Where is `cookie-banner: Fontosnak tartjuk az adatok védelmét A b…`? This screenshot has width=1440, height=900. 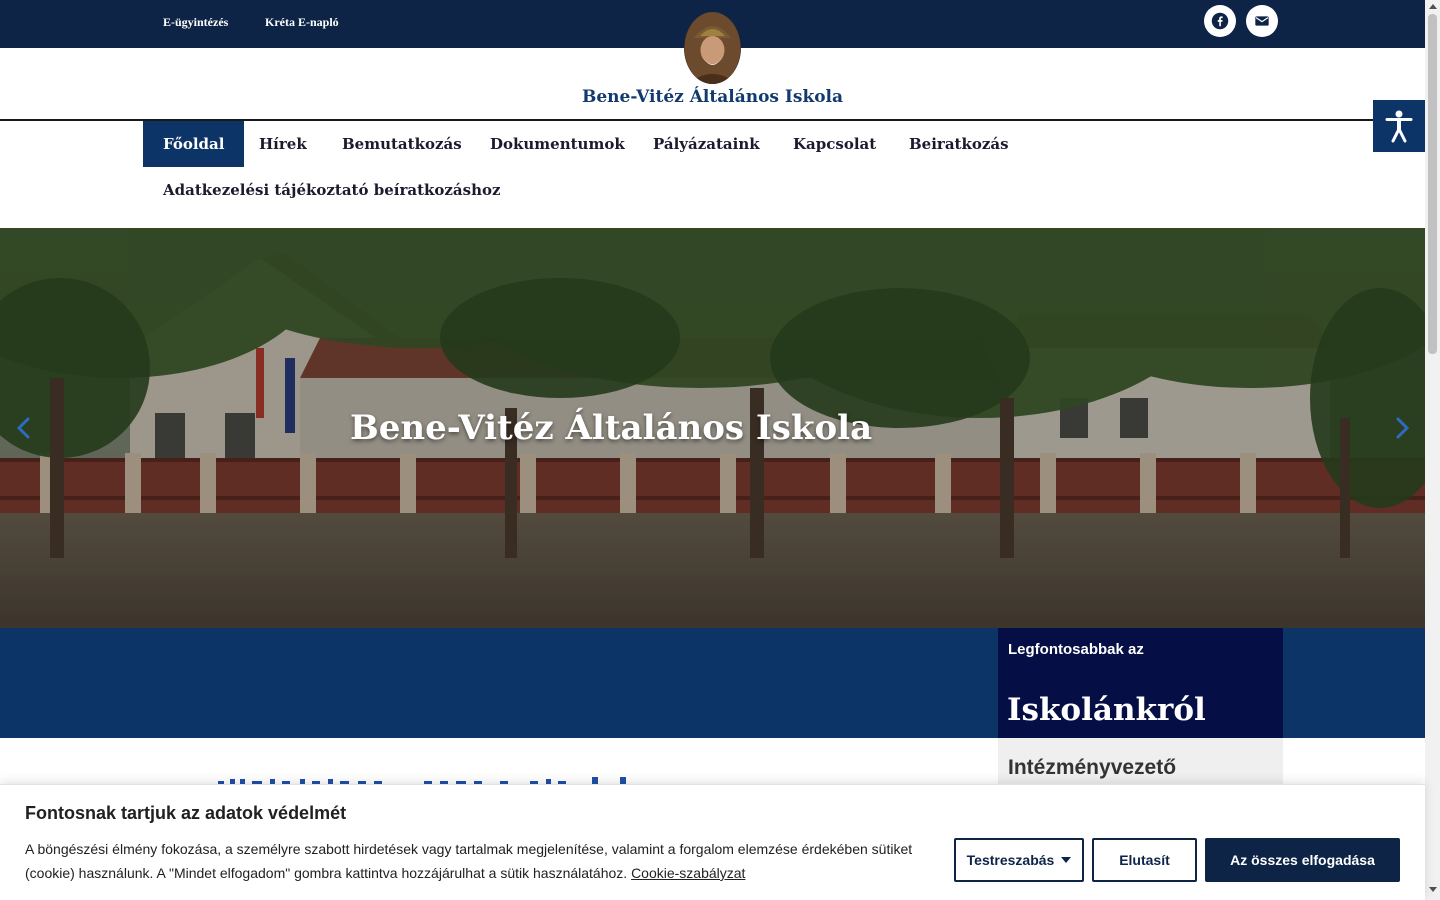
cookie-banner: Fontosnak tartjuk az adatok védelmét A b… is located at coordinates (712, 842).